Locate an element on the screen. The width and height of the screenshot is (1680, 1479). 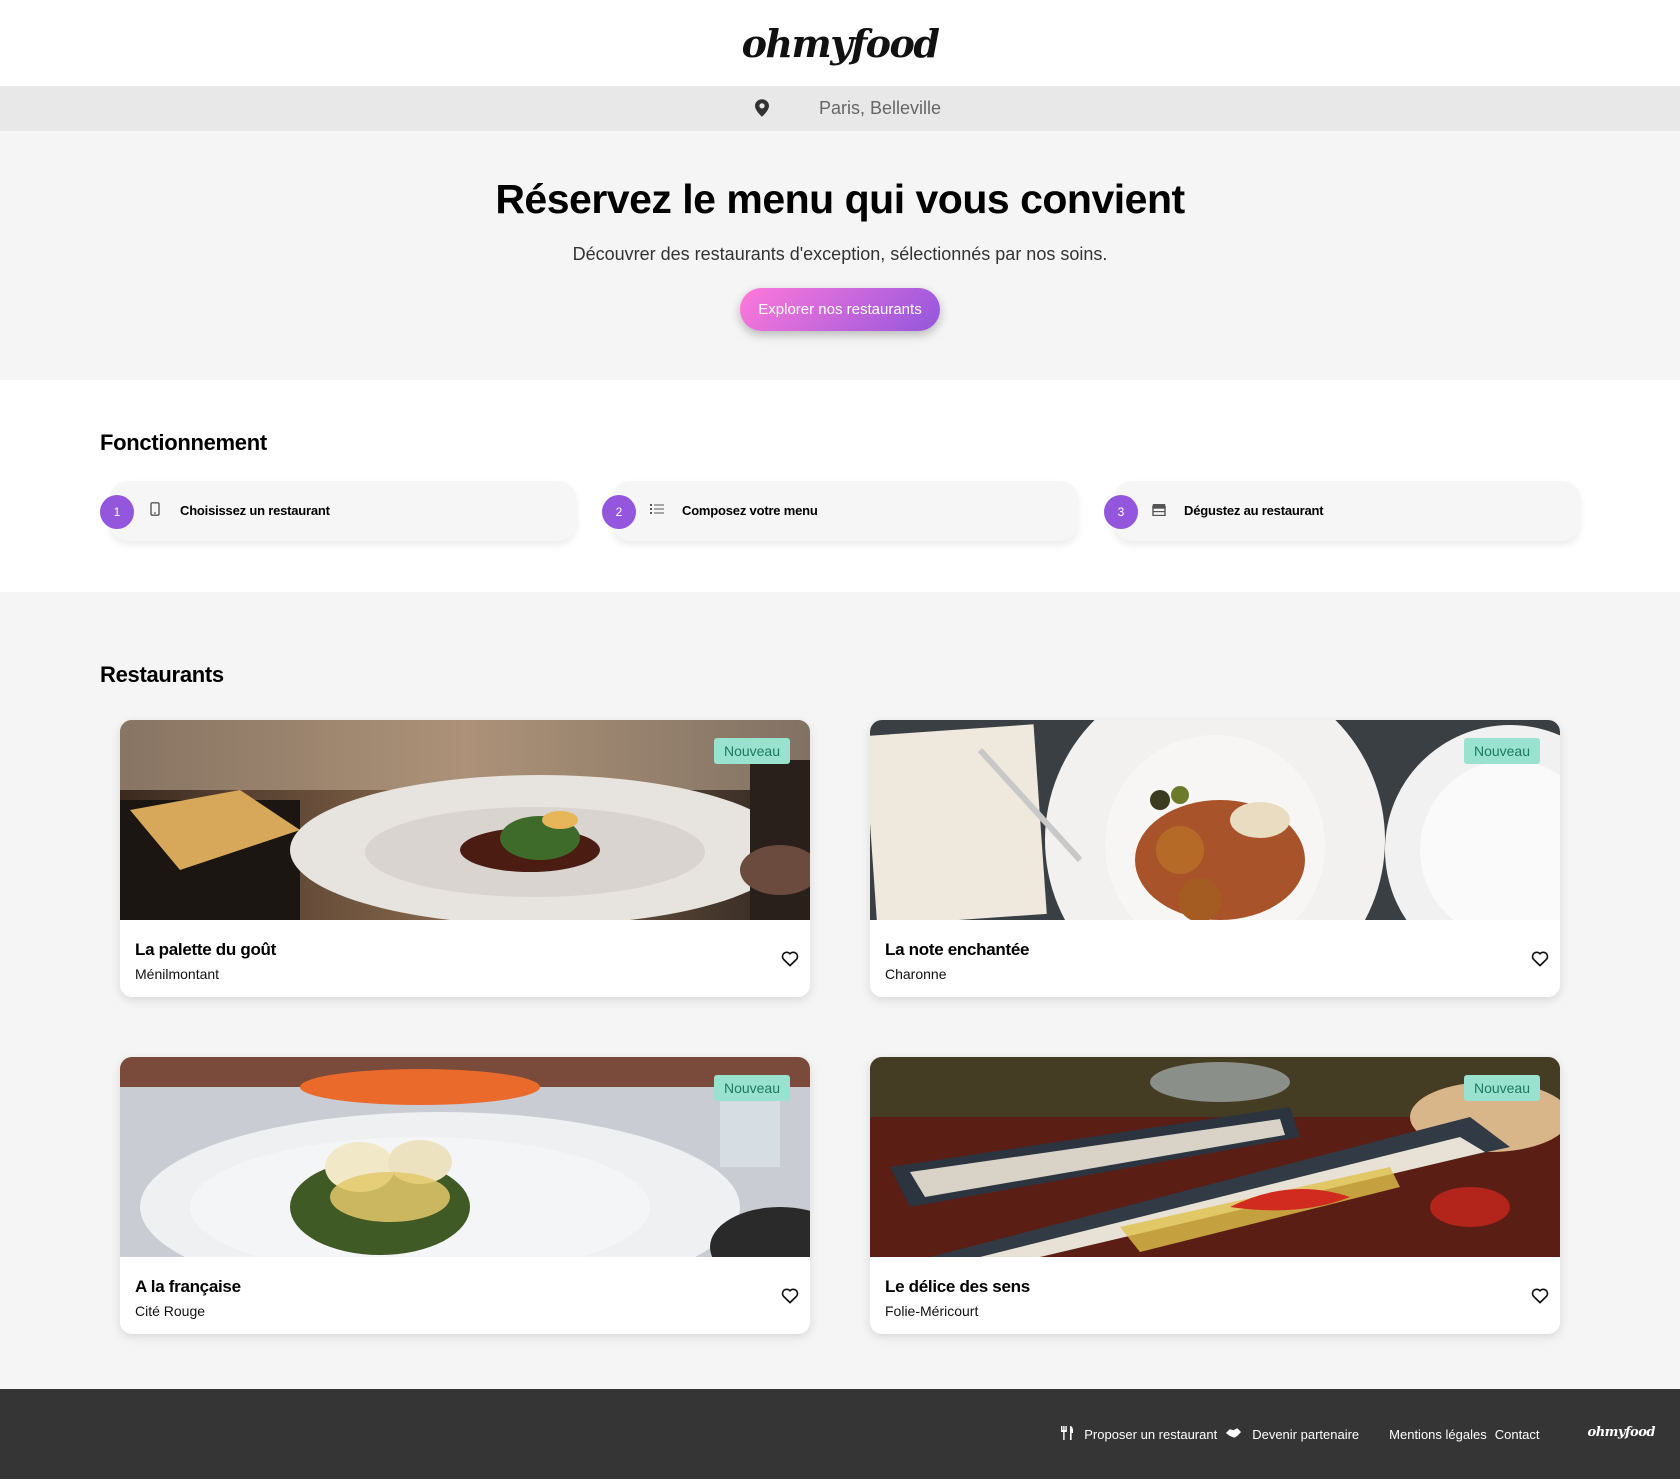
logo: ohmyfood is located at coordinates (841, 43).